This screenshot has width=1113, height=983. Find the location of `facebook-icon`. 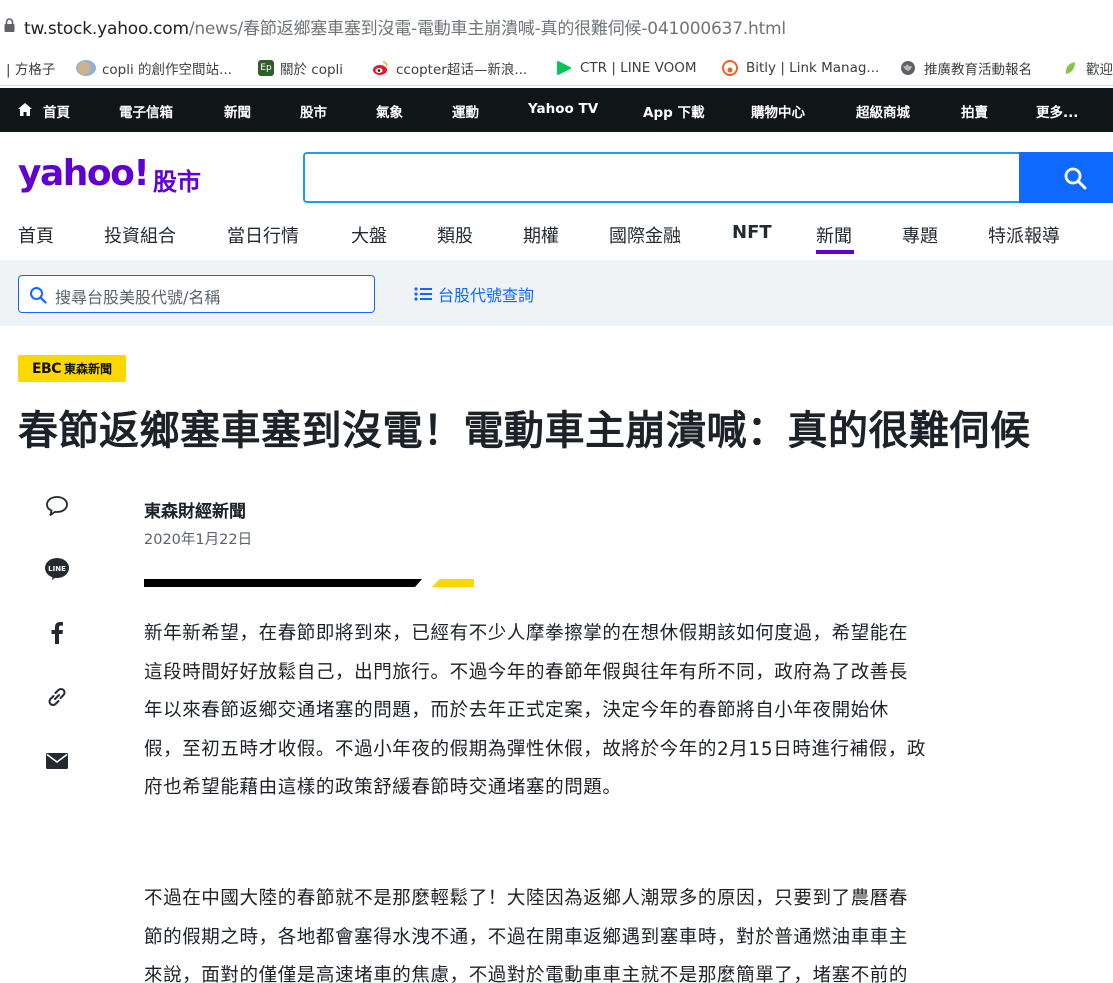

facebook-icon is located at coordinates (57, 633).